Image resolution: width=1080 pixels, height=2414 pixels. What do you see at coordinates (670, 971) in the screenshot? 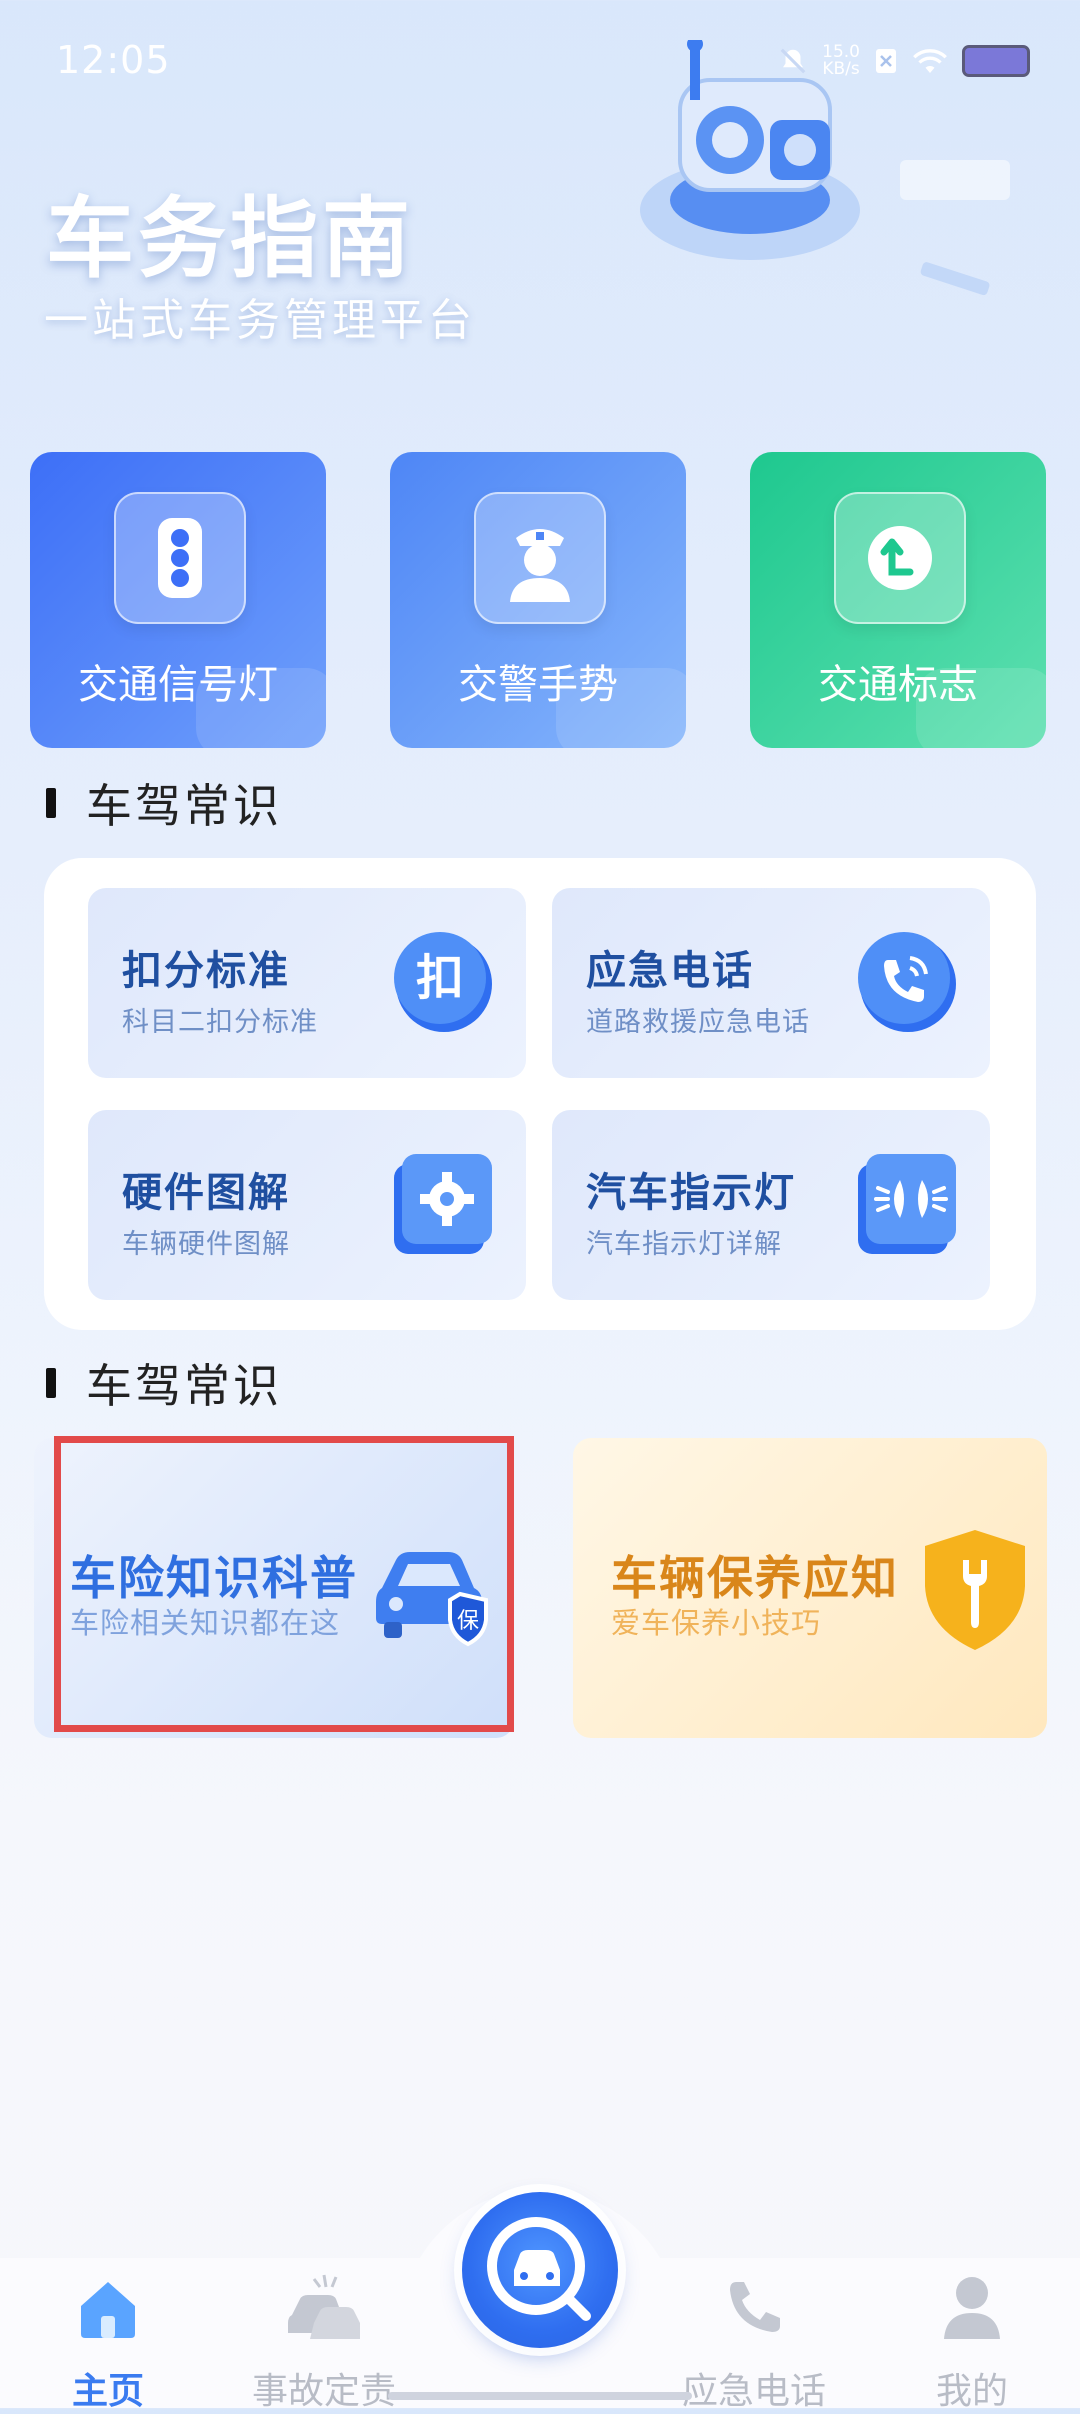
I see `knowledge-card-title: 应急电话` at bounding box center [670, 971].